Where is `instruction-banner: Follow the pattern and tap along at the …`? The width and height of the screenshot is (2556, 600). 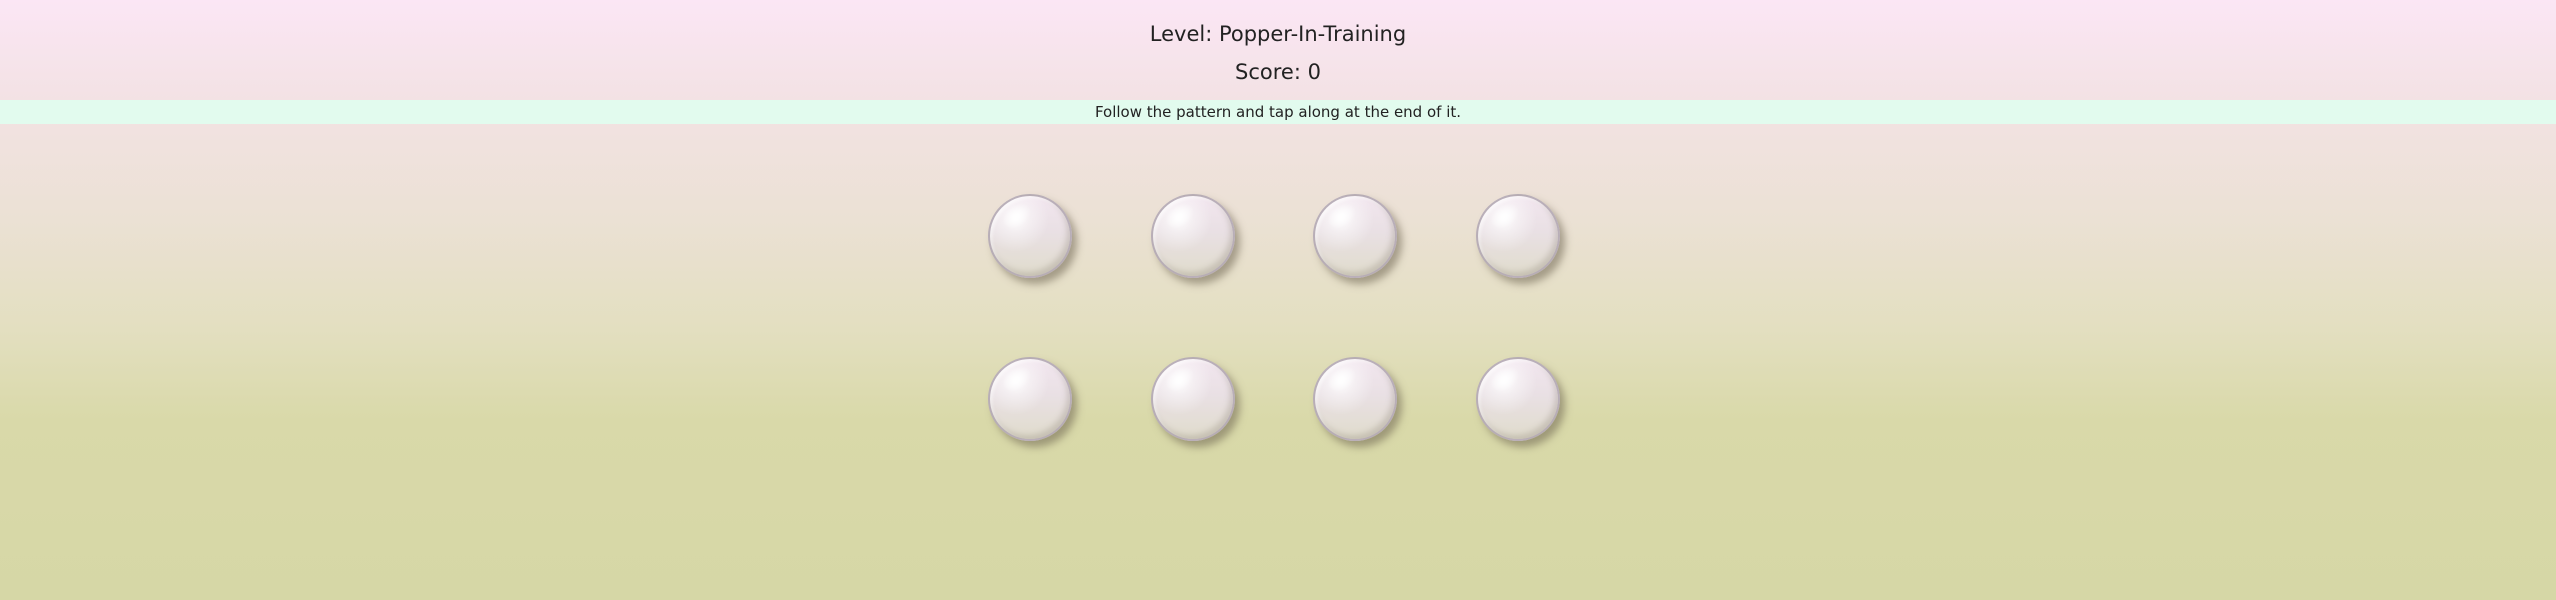
instruction-banner: Follow the pattern and tap along at the … is located at coordinates (1278, 112).